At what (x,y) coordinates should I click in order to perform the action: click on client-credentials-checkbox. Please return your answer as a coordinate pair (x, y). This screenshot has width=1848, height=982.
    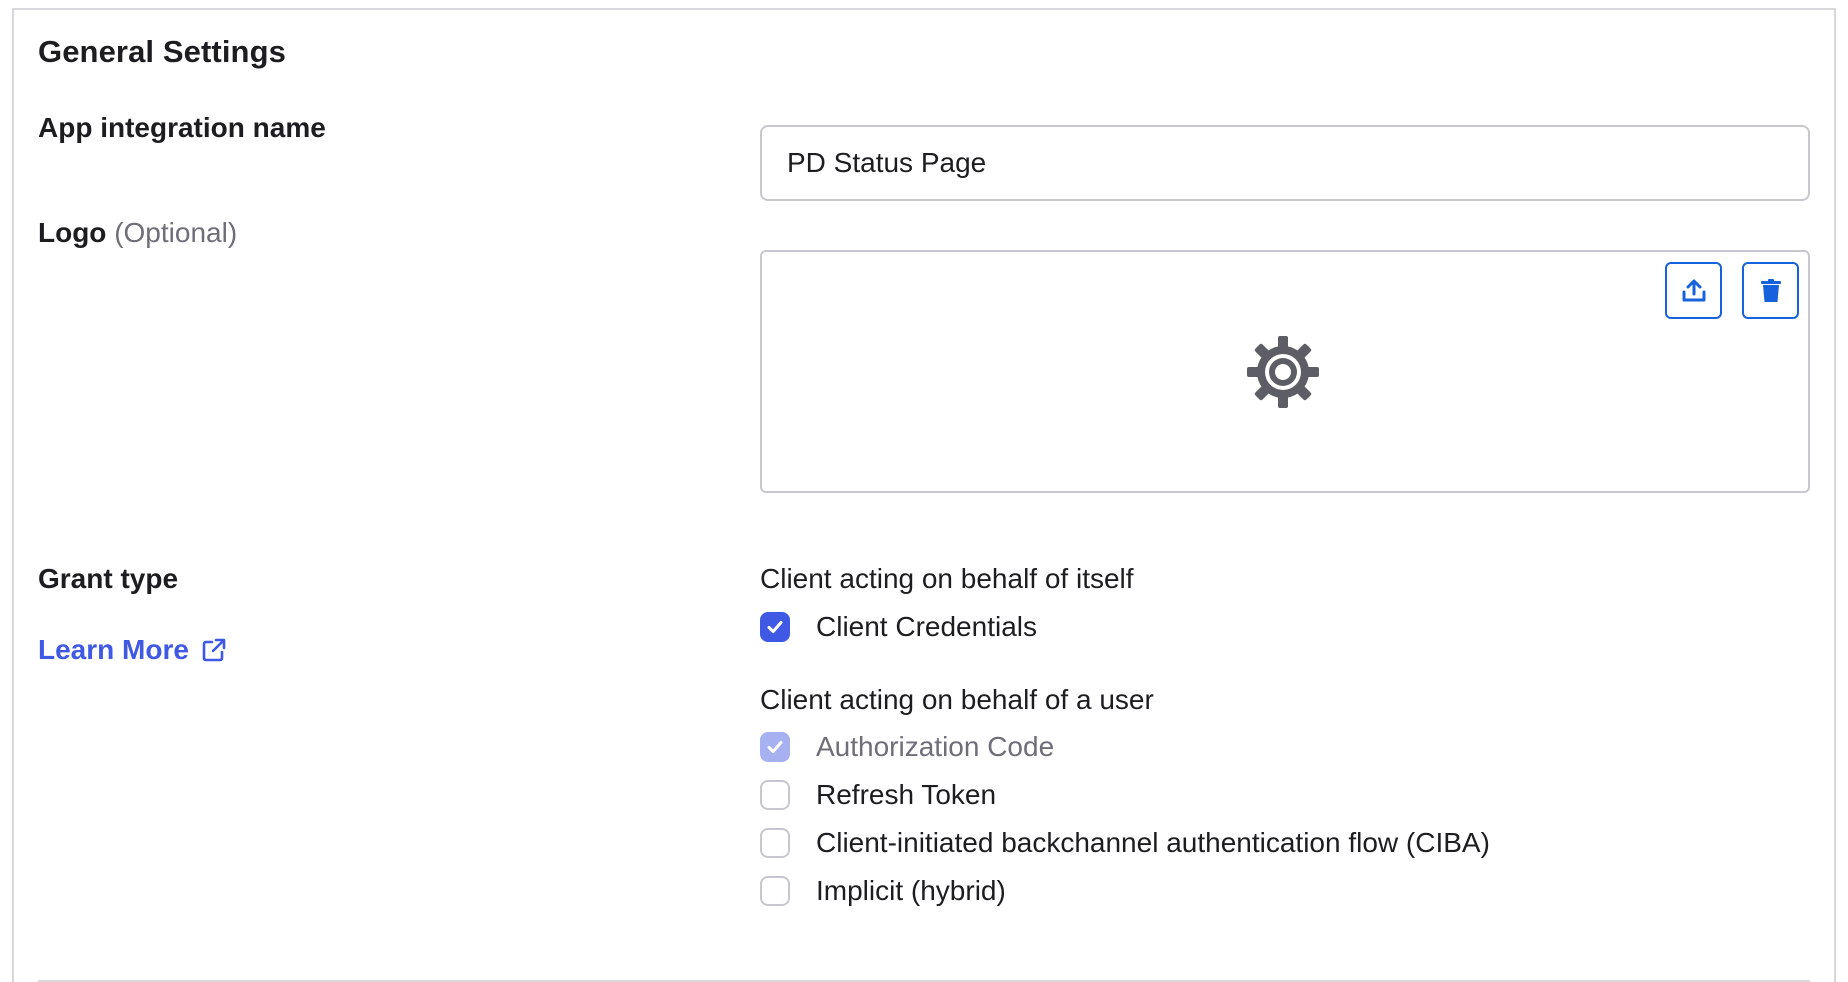
    Looking at the image, I should click on (775, 627).